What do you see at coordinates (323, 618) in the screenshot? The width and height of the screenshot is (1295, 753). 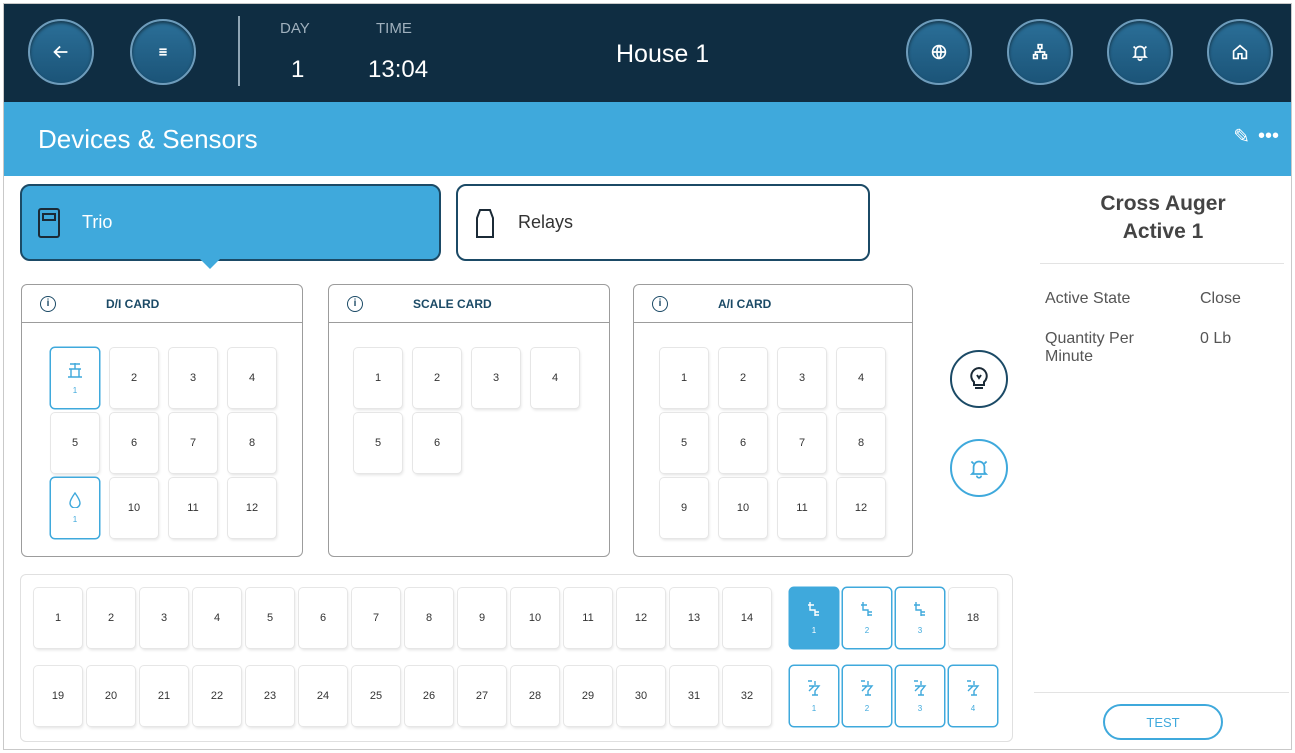 I see `relay-cell: 6` at bounding box center [323, 618].